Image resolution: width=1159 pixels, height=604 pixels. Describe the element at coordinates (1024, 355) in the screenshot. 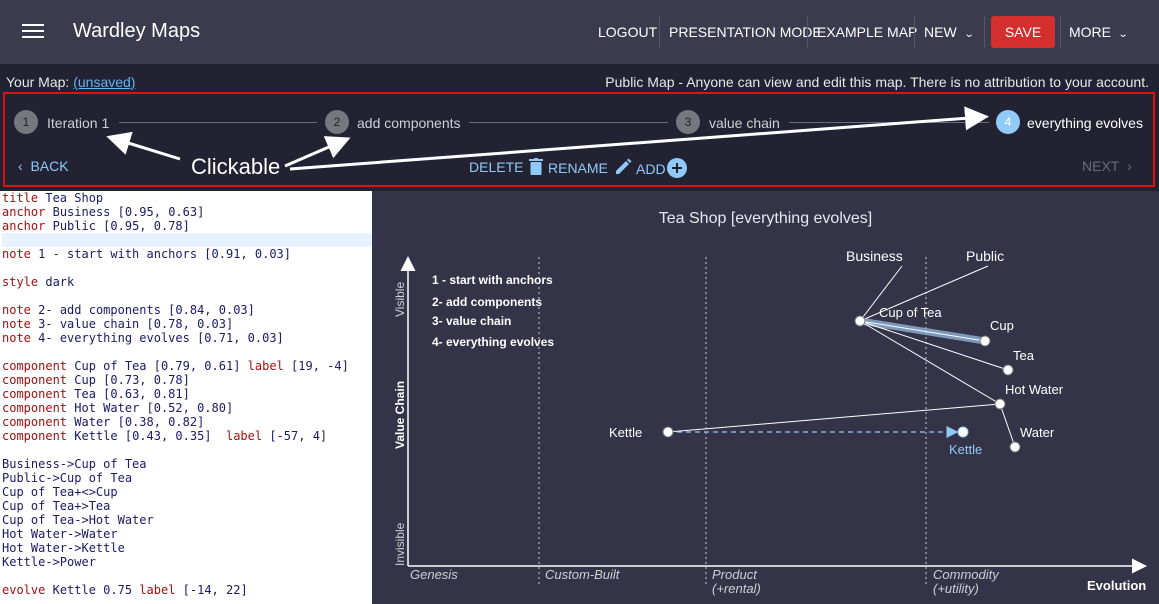

I see `component-label: Tea` at that location.